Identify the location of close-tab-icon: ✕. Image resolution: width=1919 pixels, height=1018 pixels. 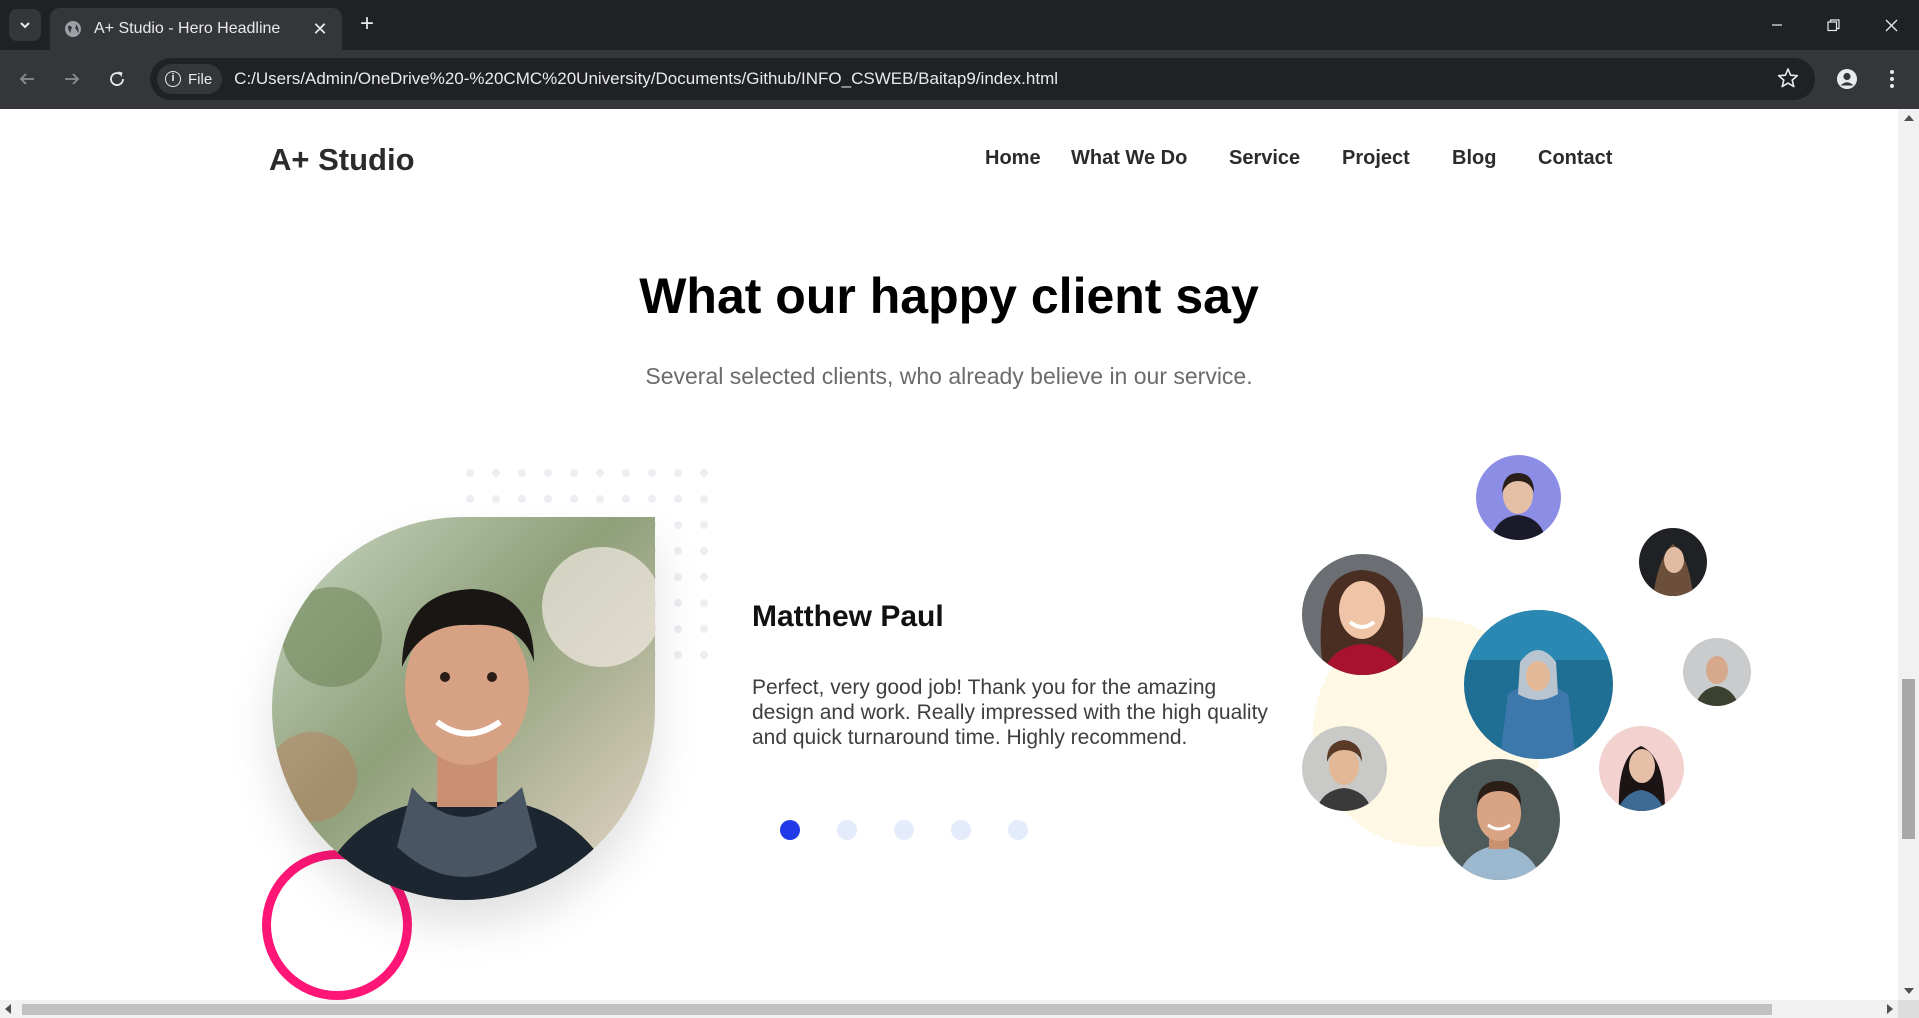
(320, 29).